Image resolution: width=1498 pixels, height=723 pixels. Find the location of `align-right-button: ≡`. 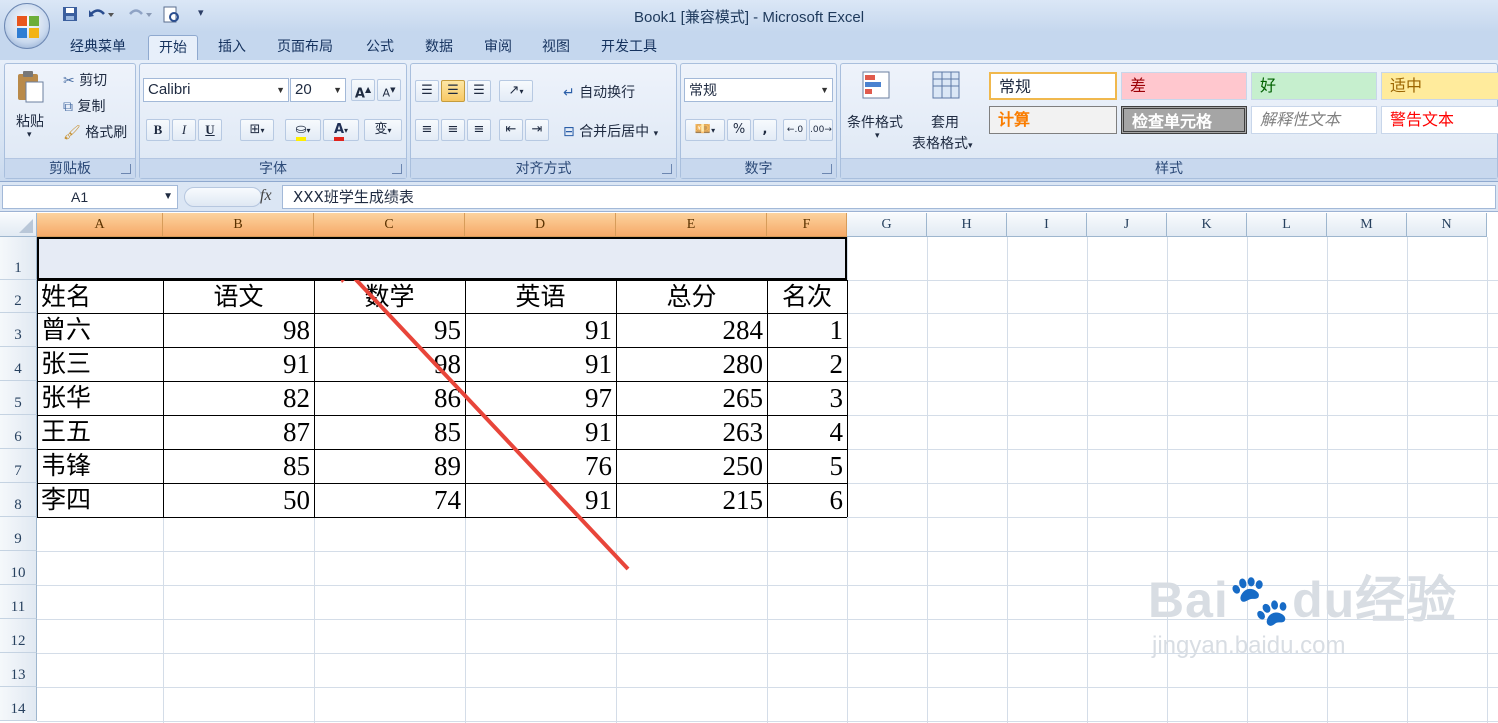

align-right-button: ≡ is located at coordinates (479, 130).